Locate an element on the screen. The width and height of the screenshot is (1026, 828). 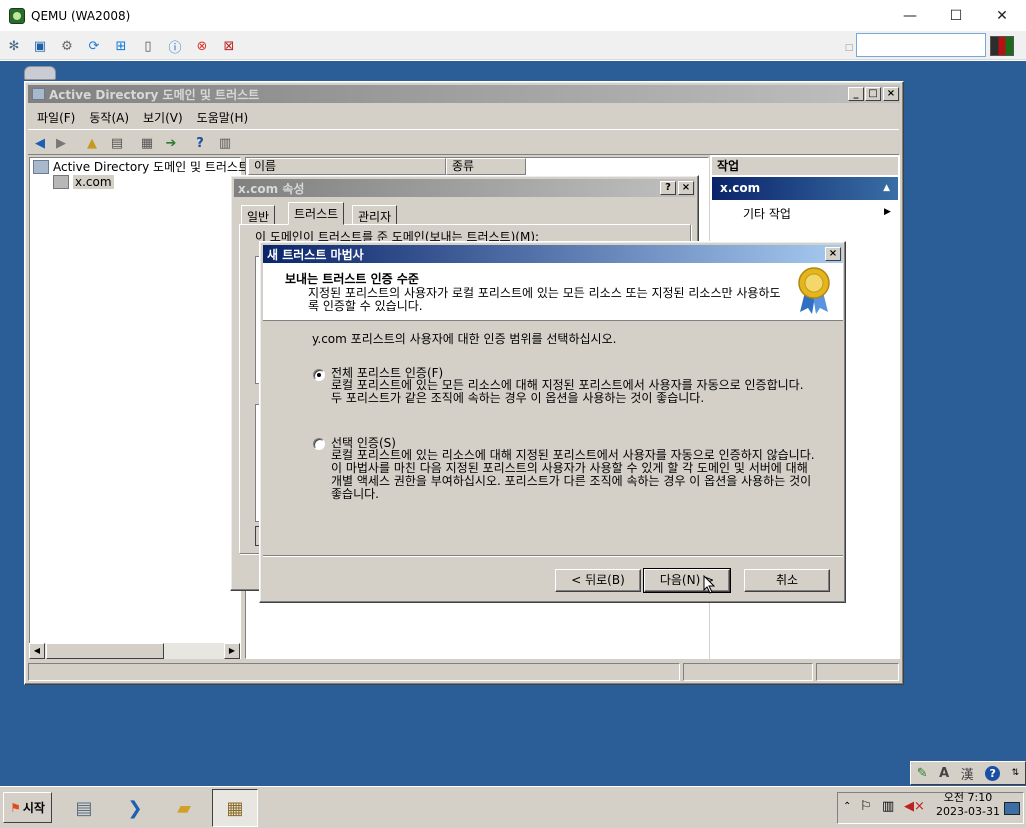
scroll-left-button: ◀ is located at coordinates (37, 651).